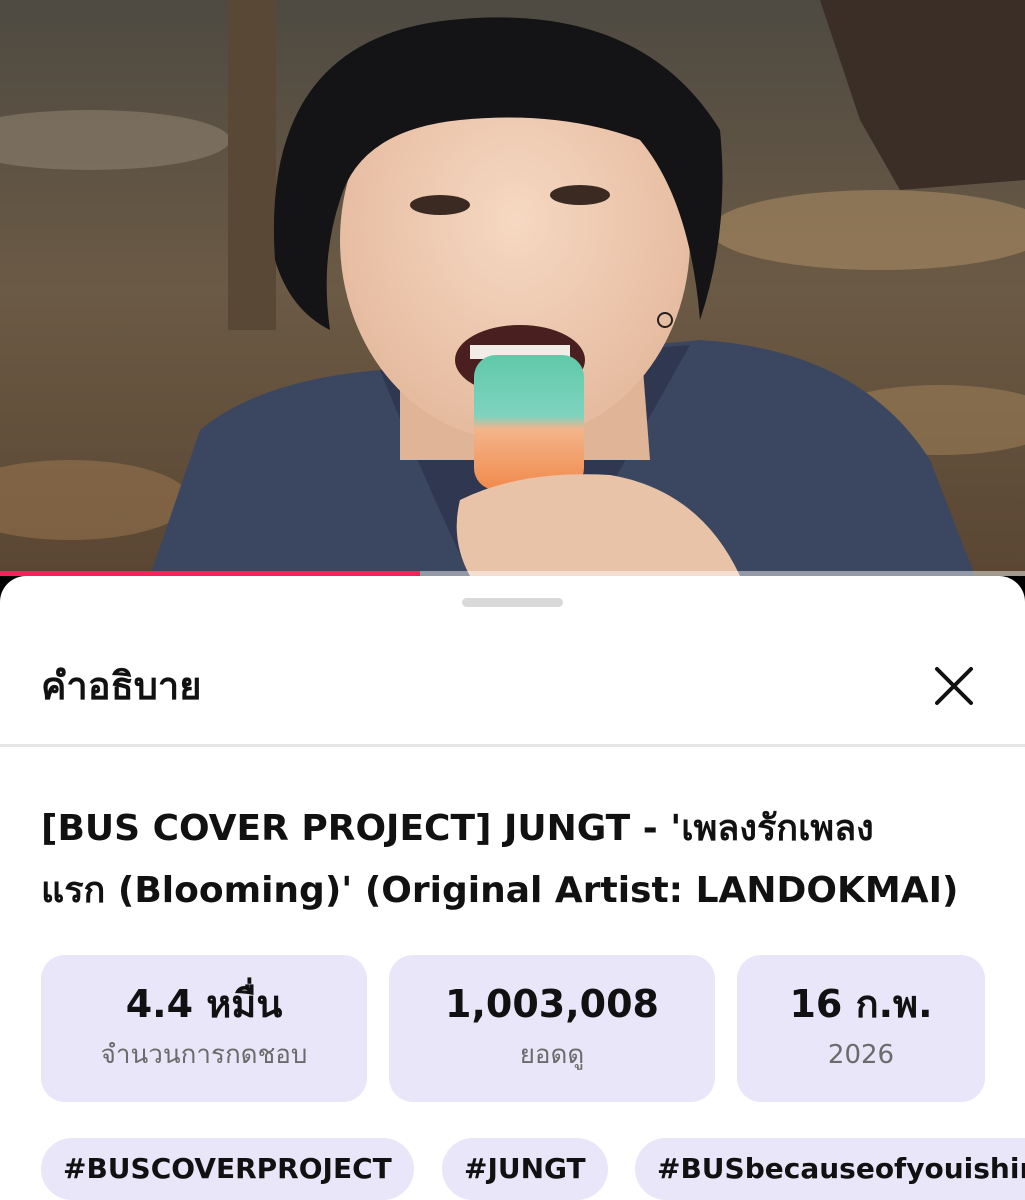  I want to click on hashtag-chip: #JUNGT, so click(525, 1169).